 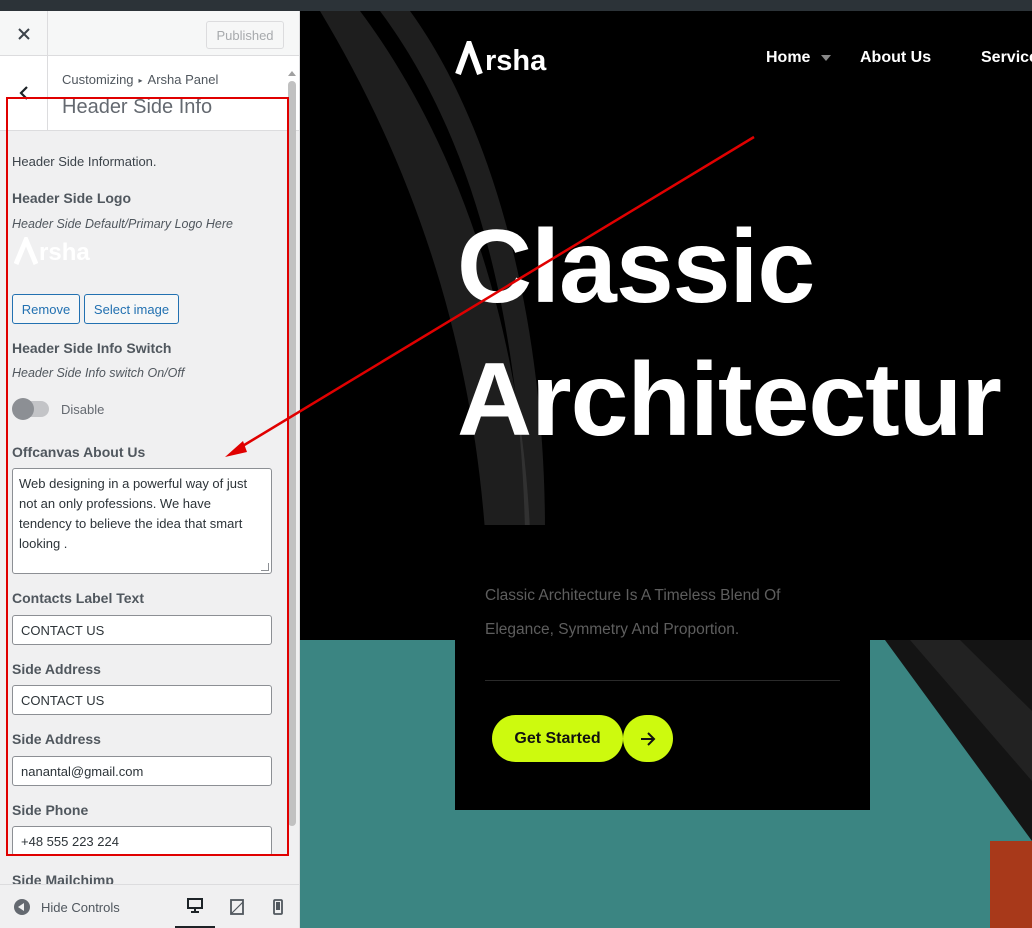 I want to click on customizer-header: Published, so click(x=149, y=33).